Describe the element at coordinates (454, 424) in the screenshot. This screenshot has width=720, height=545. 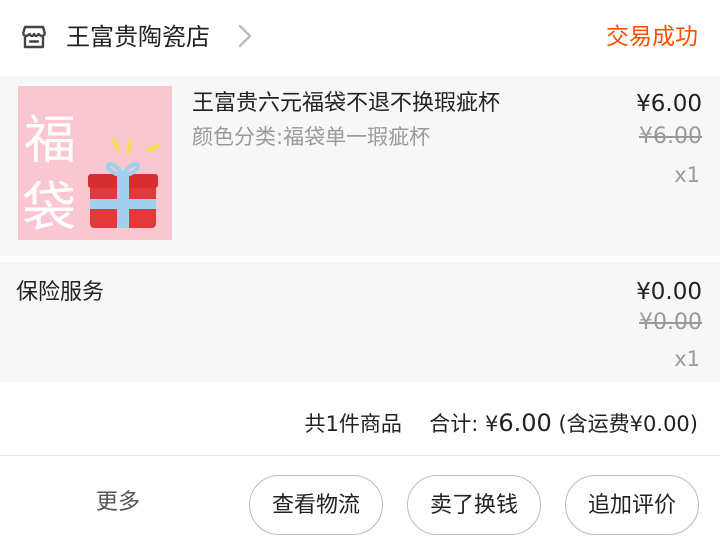
I see `total-label: 合计:` at that location.